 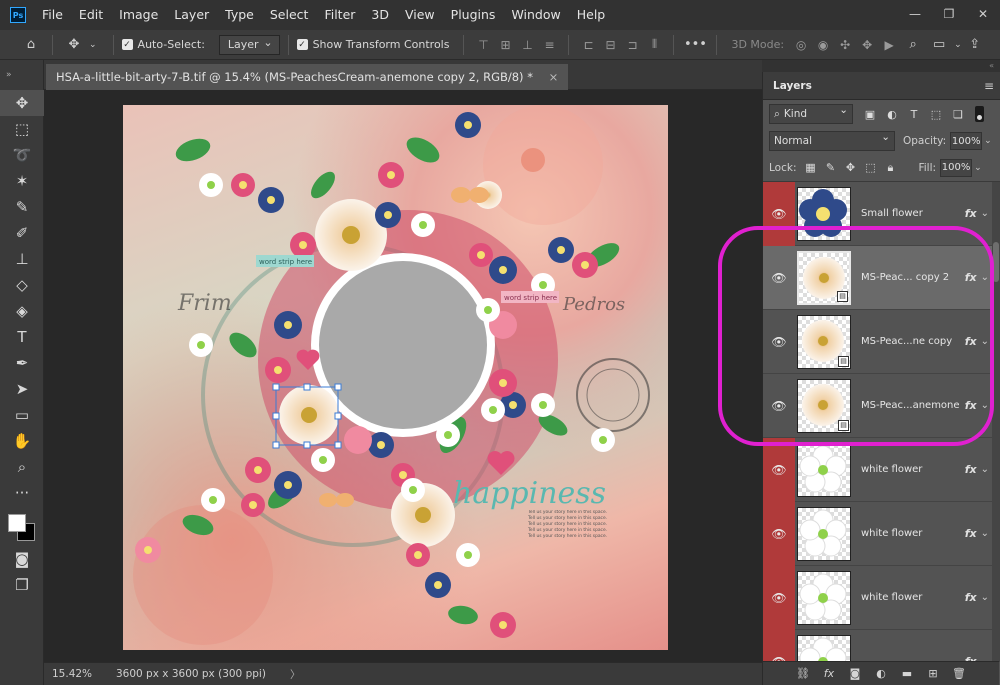 I want to click on layer-row: 👁︎ fx ⌄, so click(x=881, y=645).